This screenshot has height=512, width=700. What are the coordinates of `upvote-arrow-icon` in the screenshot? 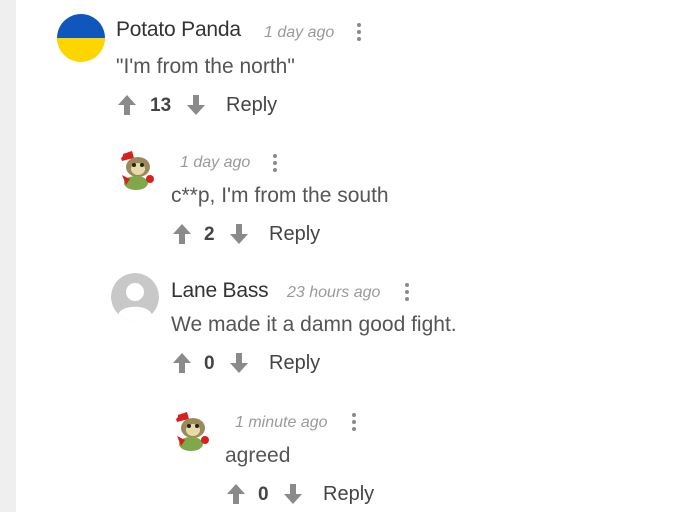 It's located at (236, 494).